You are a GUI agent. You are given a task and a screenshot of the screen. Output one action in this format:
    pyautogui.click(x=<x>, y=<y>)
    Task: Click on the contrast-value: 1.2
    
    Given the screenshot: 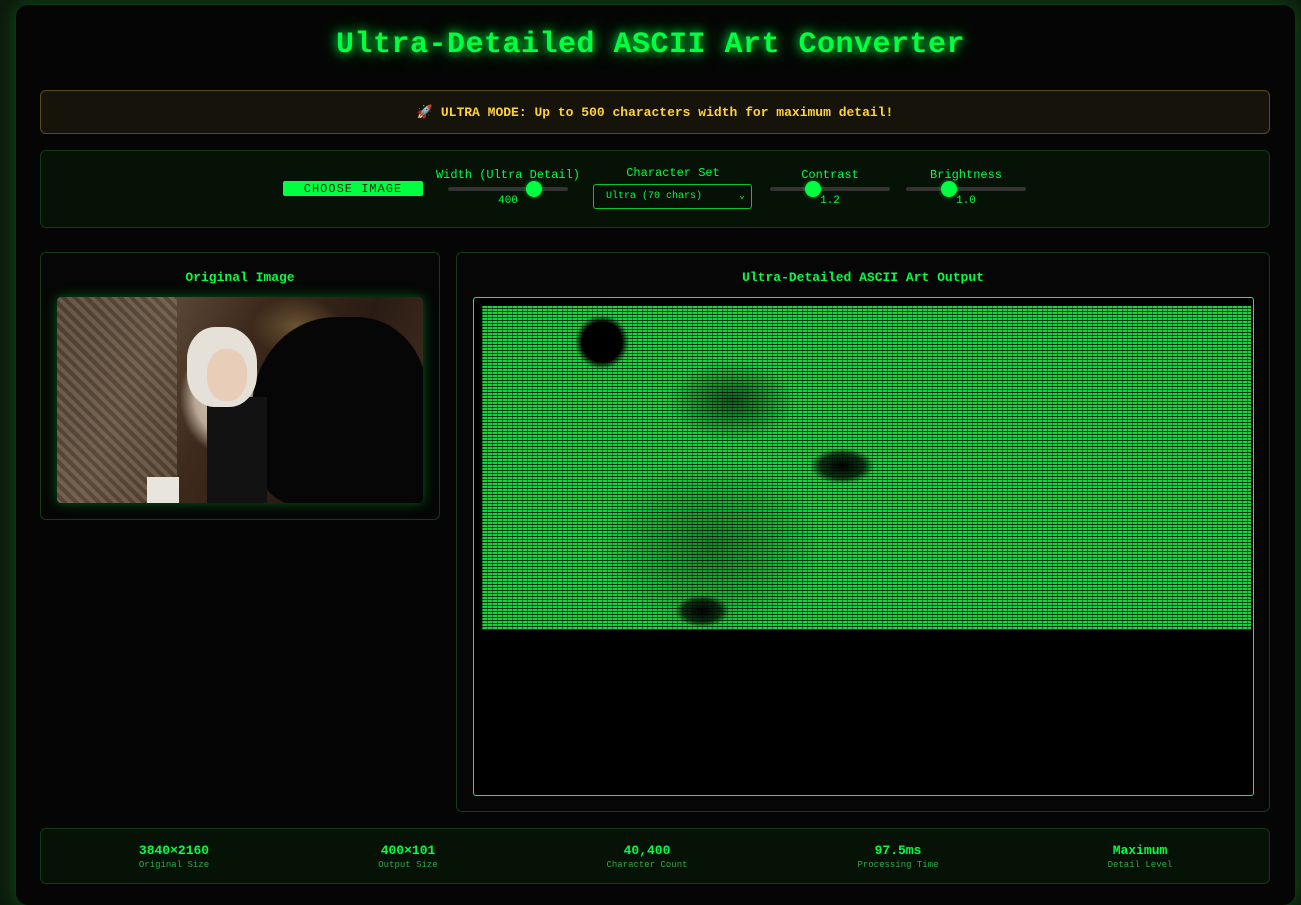 What is the action you would take?
    pyautogui.click(x=830, y=201)
    